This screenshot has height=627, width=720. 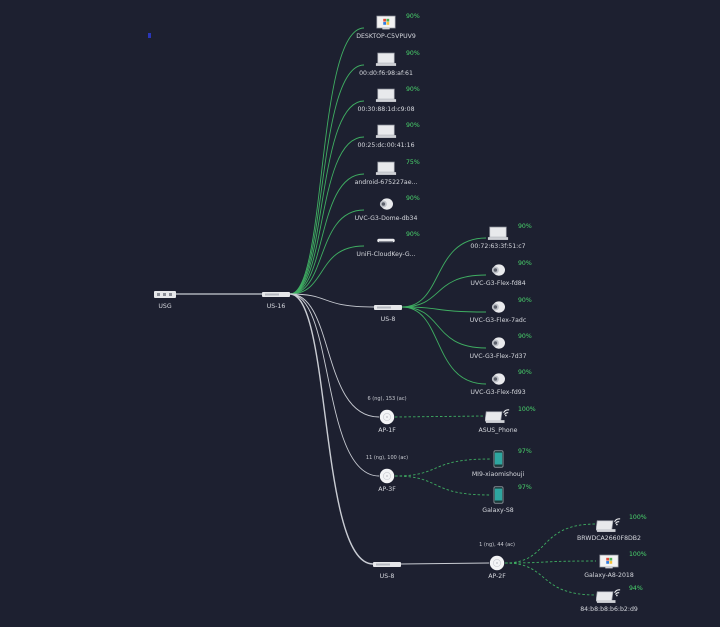 I want to click on client-0-label: DESKTOP-C5VPUV9, so click(x=386, y=36).